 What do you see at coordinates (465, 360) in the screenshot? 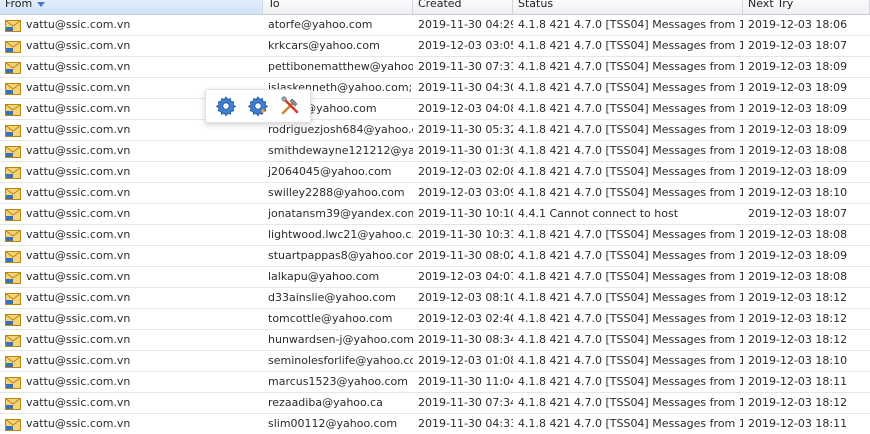
I see `cell-created: 2019-12-03 01:08` at bounding box center [465, 360].